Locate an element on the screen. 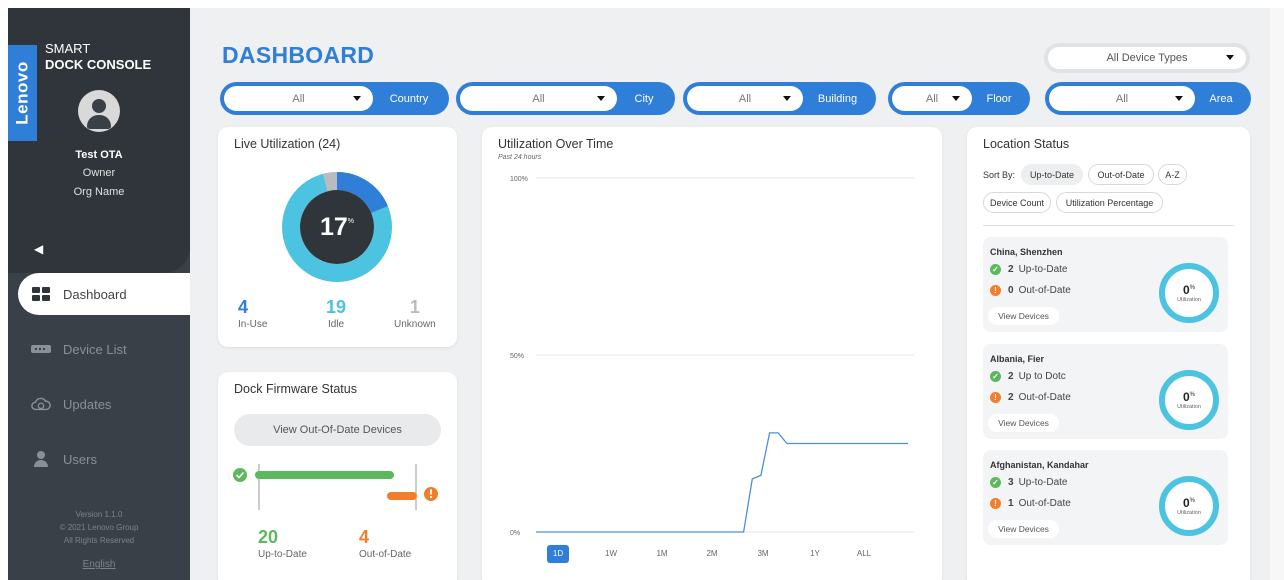  range-1d-button: 1D is located at coordinates (558, 554).